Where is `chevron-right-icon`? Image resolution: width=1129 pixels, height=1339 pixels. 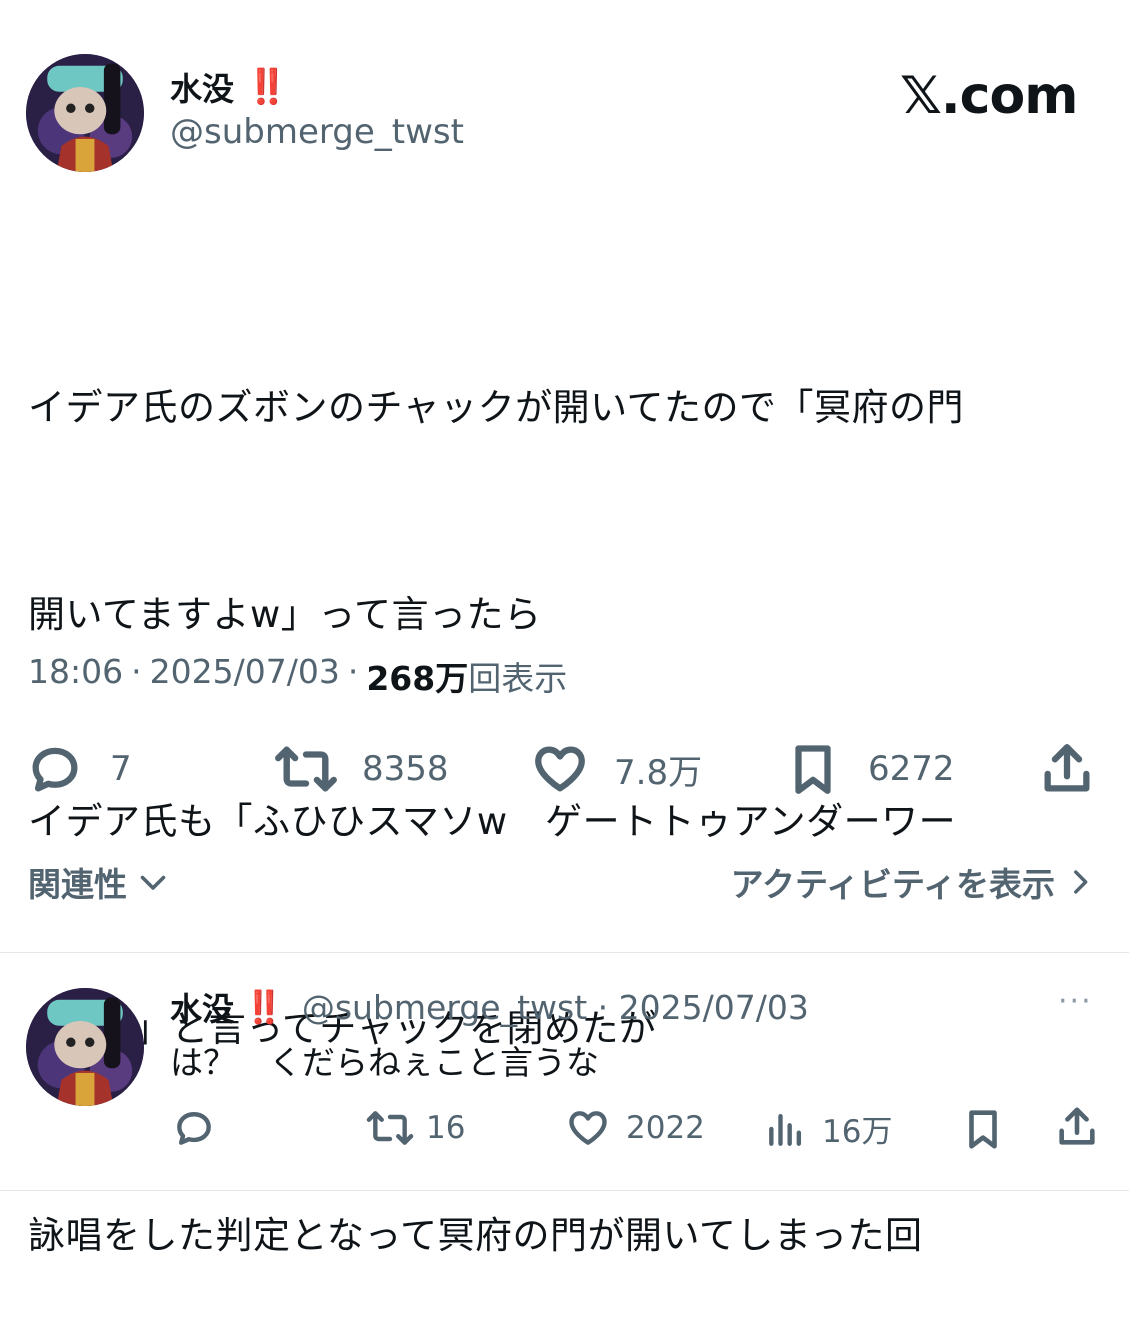
chevron-right-icon is located at coordinates (1081, 882).